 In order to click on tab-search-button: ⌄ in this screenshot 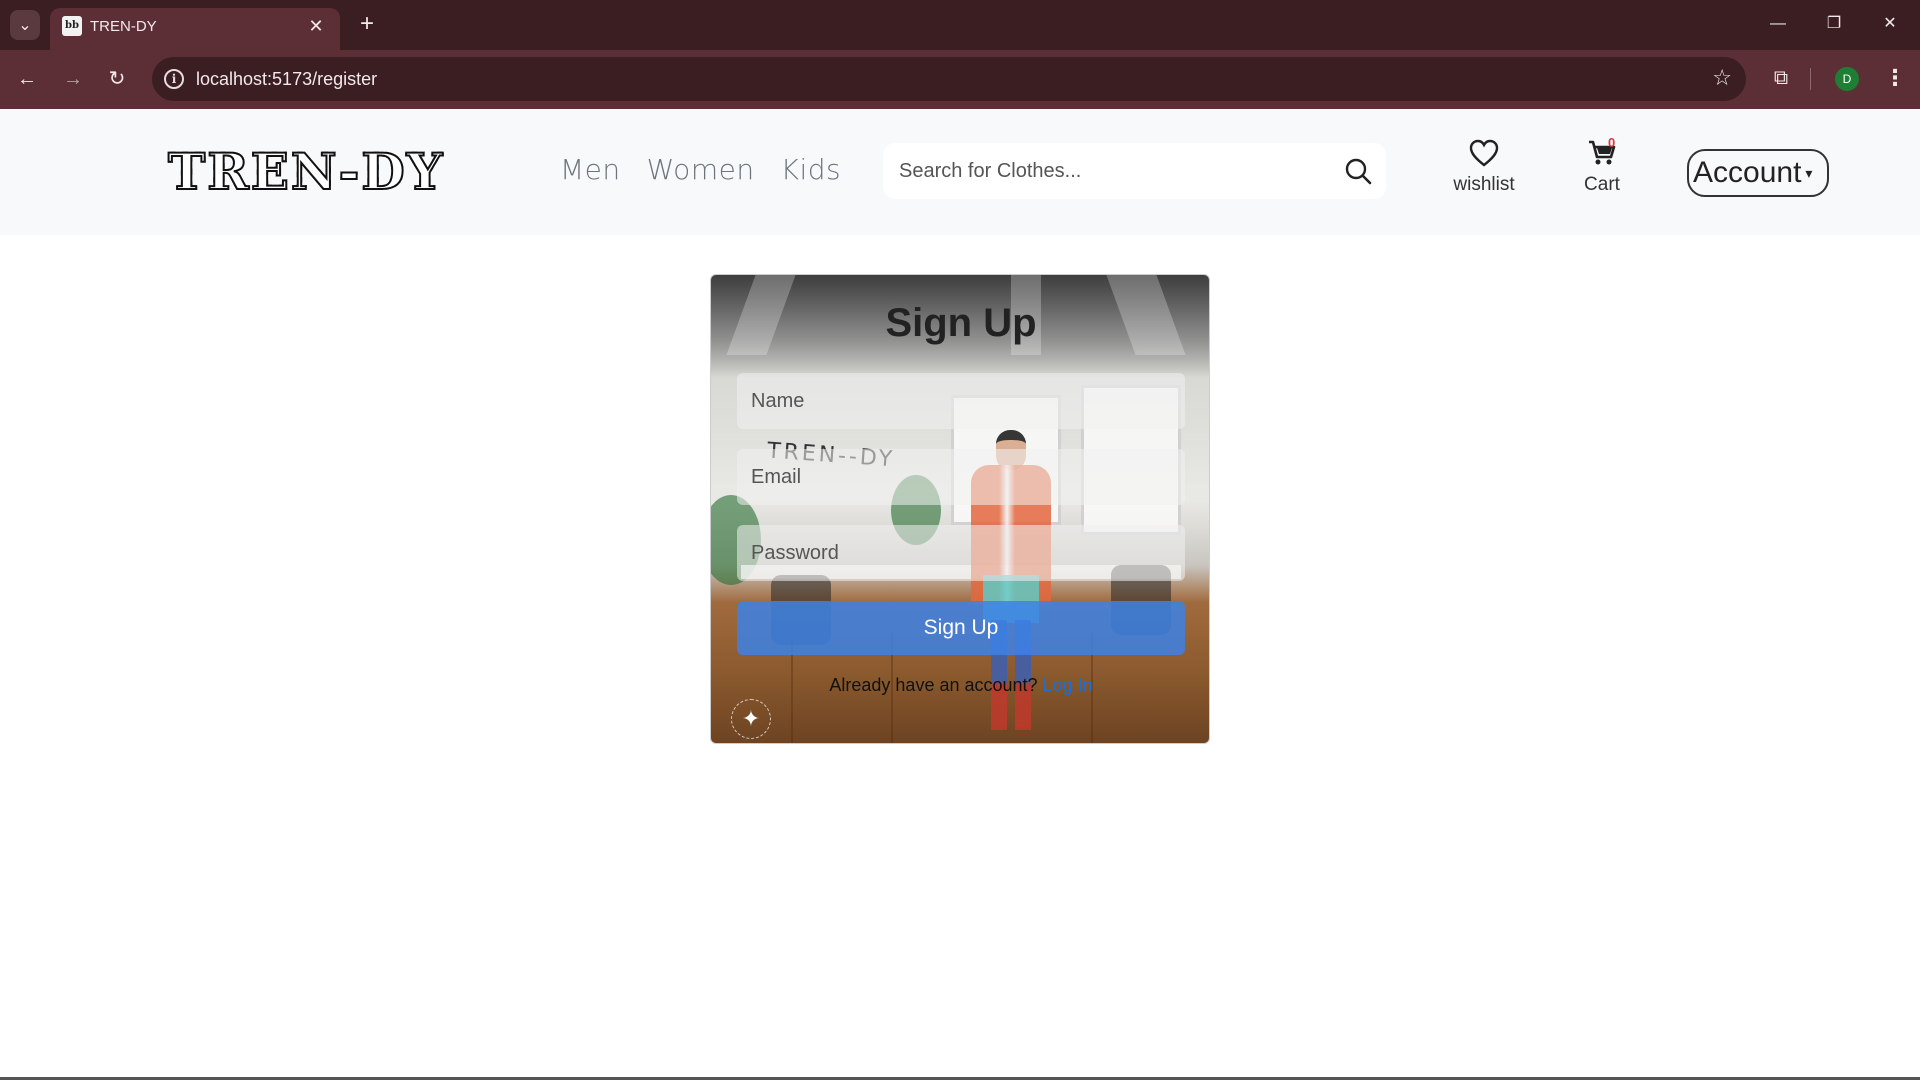, I will do `click(25, 25)`.